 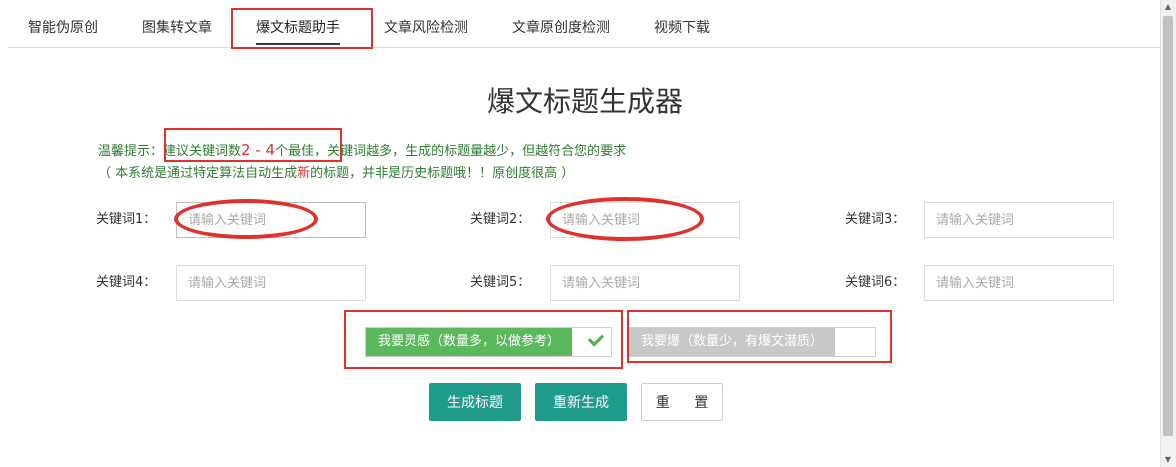 I want to click on tab-gallery-to-article: 图集转文章, so click(x=177, y=24).